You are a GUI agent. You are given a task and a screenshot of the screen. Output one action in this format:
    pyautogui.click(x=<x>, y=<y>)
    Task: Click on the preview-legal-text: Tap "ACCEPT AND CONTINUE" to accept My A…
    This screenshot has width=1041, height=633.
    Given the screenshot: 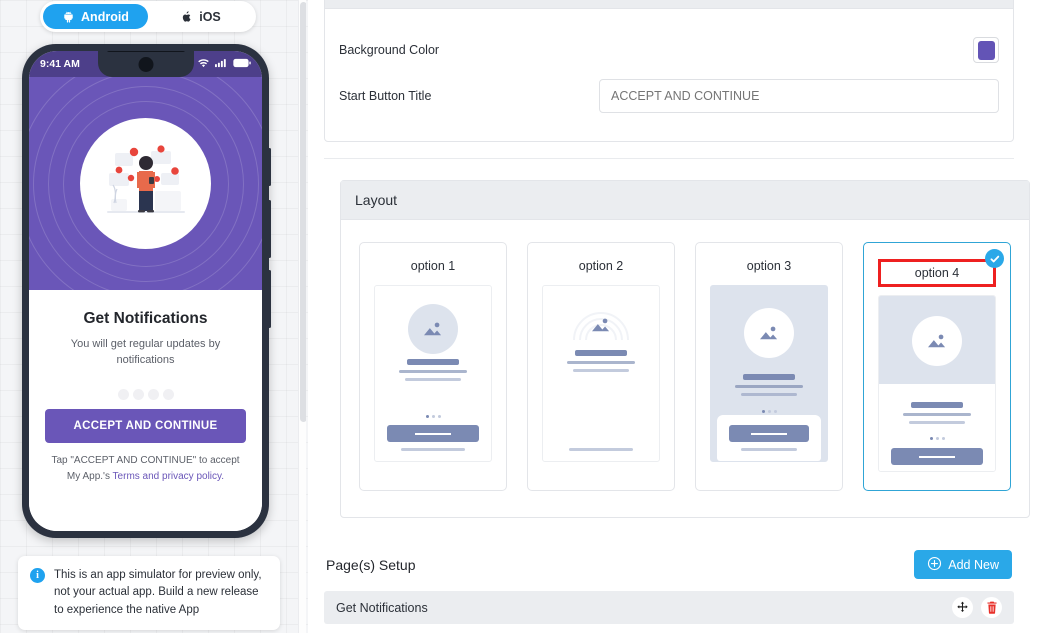 What is the action you would take?
    pyautogui.click(x=145, y=469)
    